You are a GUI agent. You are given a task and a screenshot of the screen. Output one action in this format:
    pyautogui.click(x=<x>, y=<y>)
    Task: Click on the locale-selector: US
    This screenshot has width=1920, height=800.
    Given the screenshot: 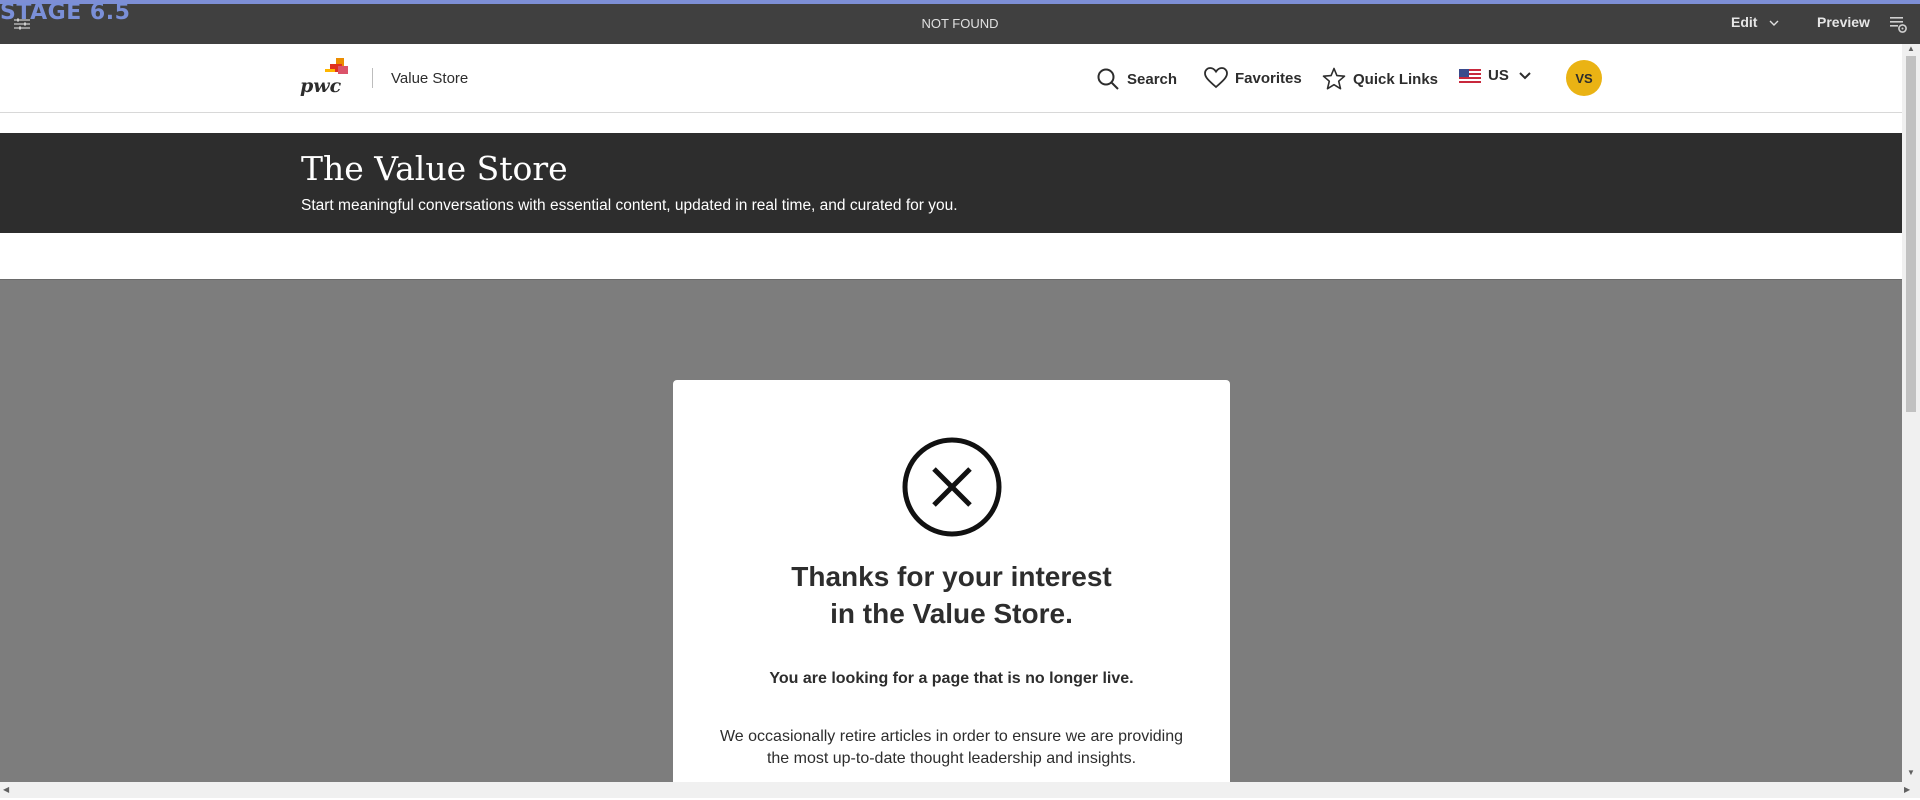 What is the action you would take?
    pyautogui.click(x=1495, y=75)
    